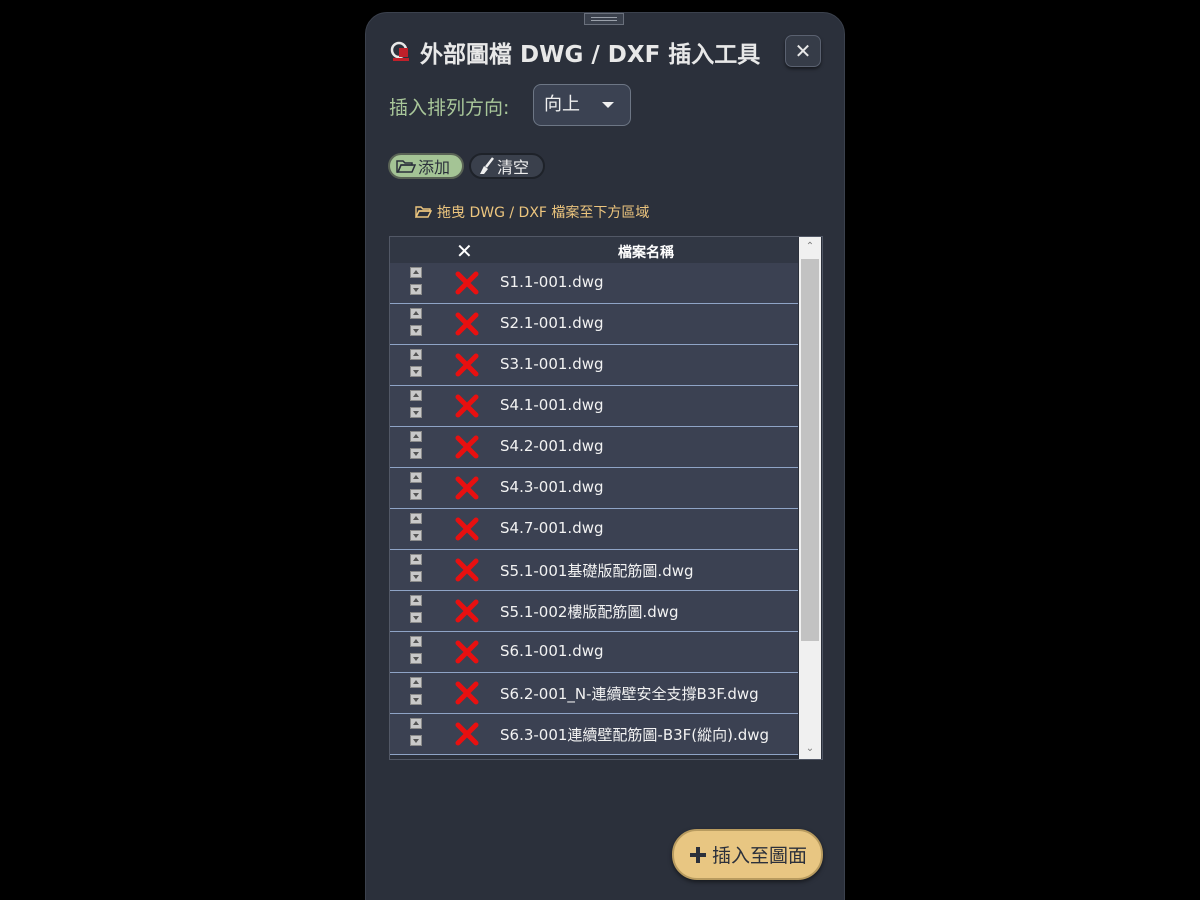 The width and height of the screenshot is (1200, 900). I want to click on table-row: S1.1-001.dwg, so click(594, 283).